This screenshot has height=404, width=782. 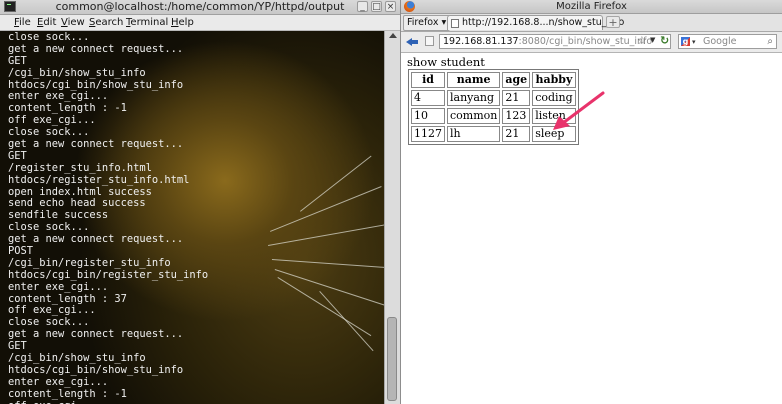 I want to click on minimize-button: _, so click(x=362, y=6).